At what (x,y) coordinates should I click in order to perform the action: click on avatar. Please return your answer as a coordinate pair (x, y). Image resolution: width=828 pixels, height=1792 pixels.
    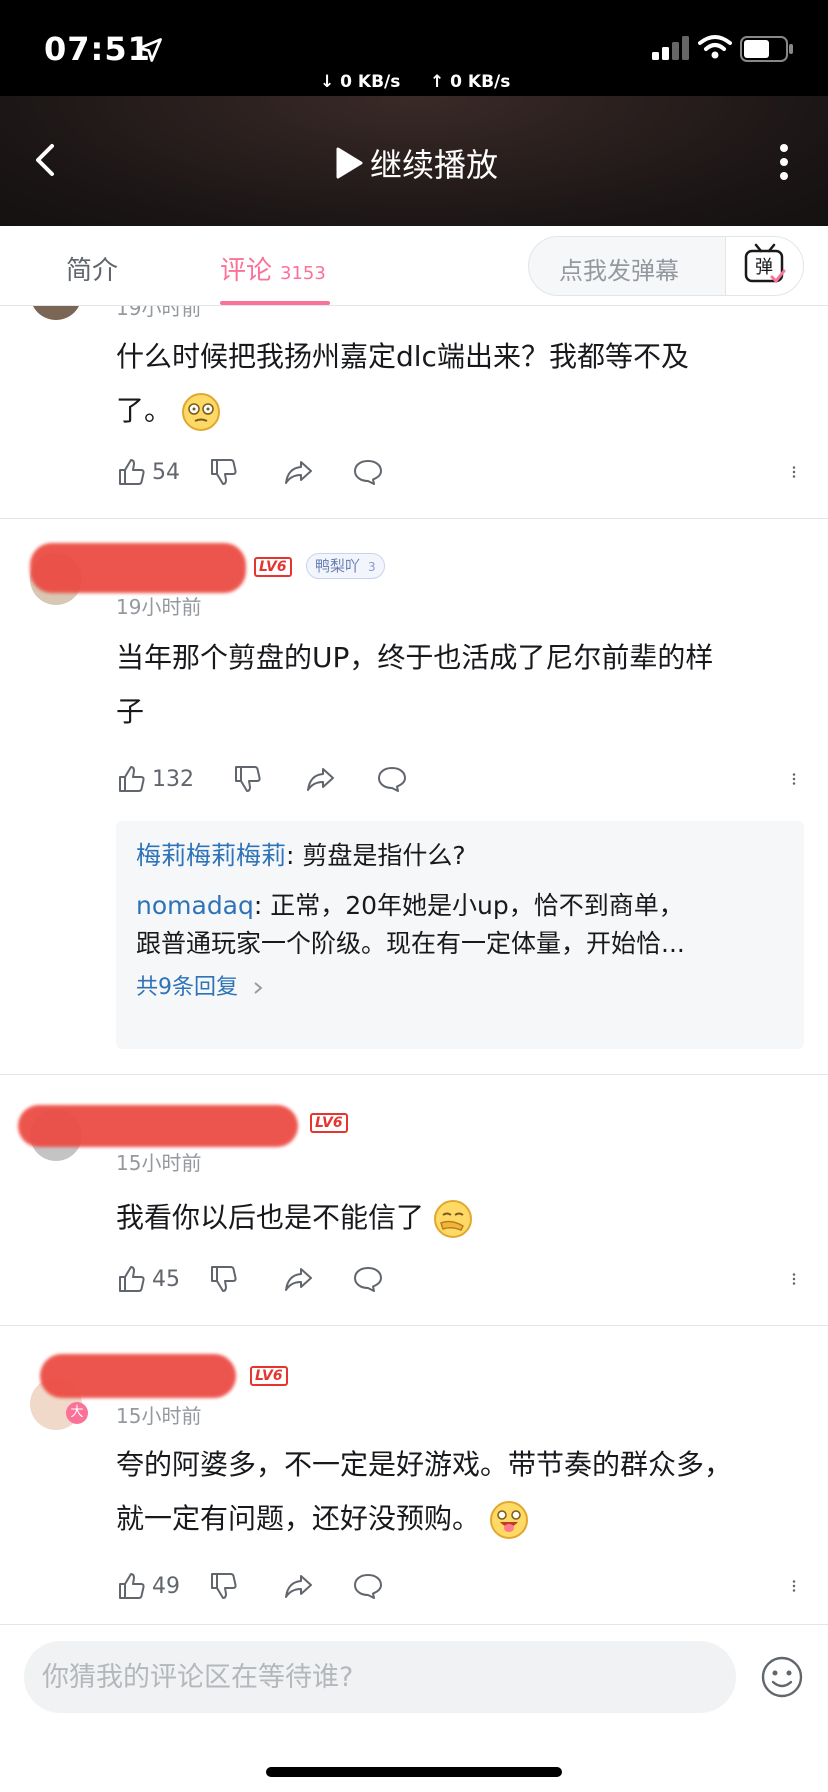
    Looking at the image, I should click on (56, 313).